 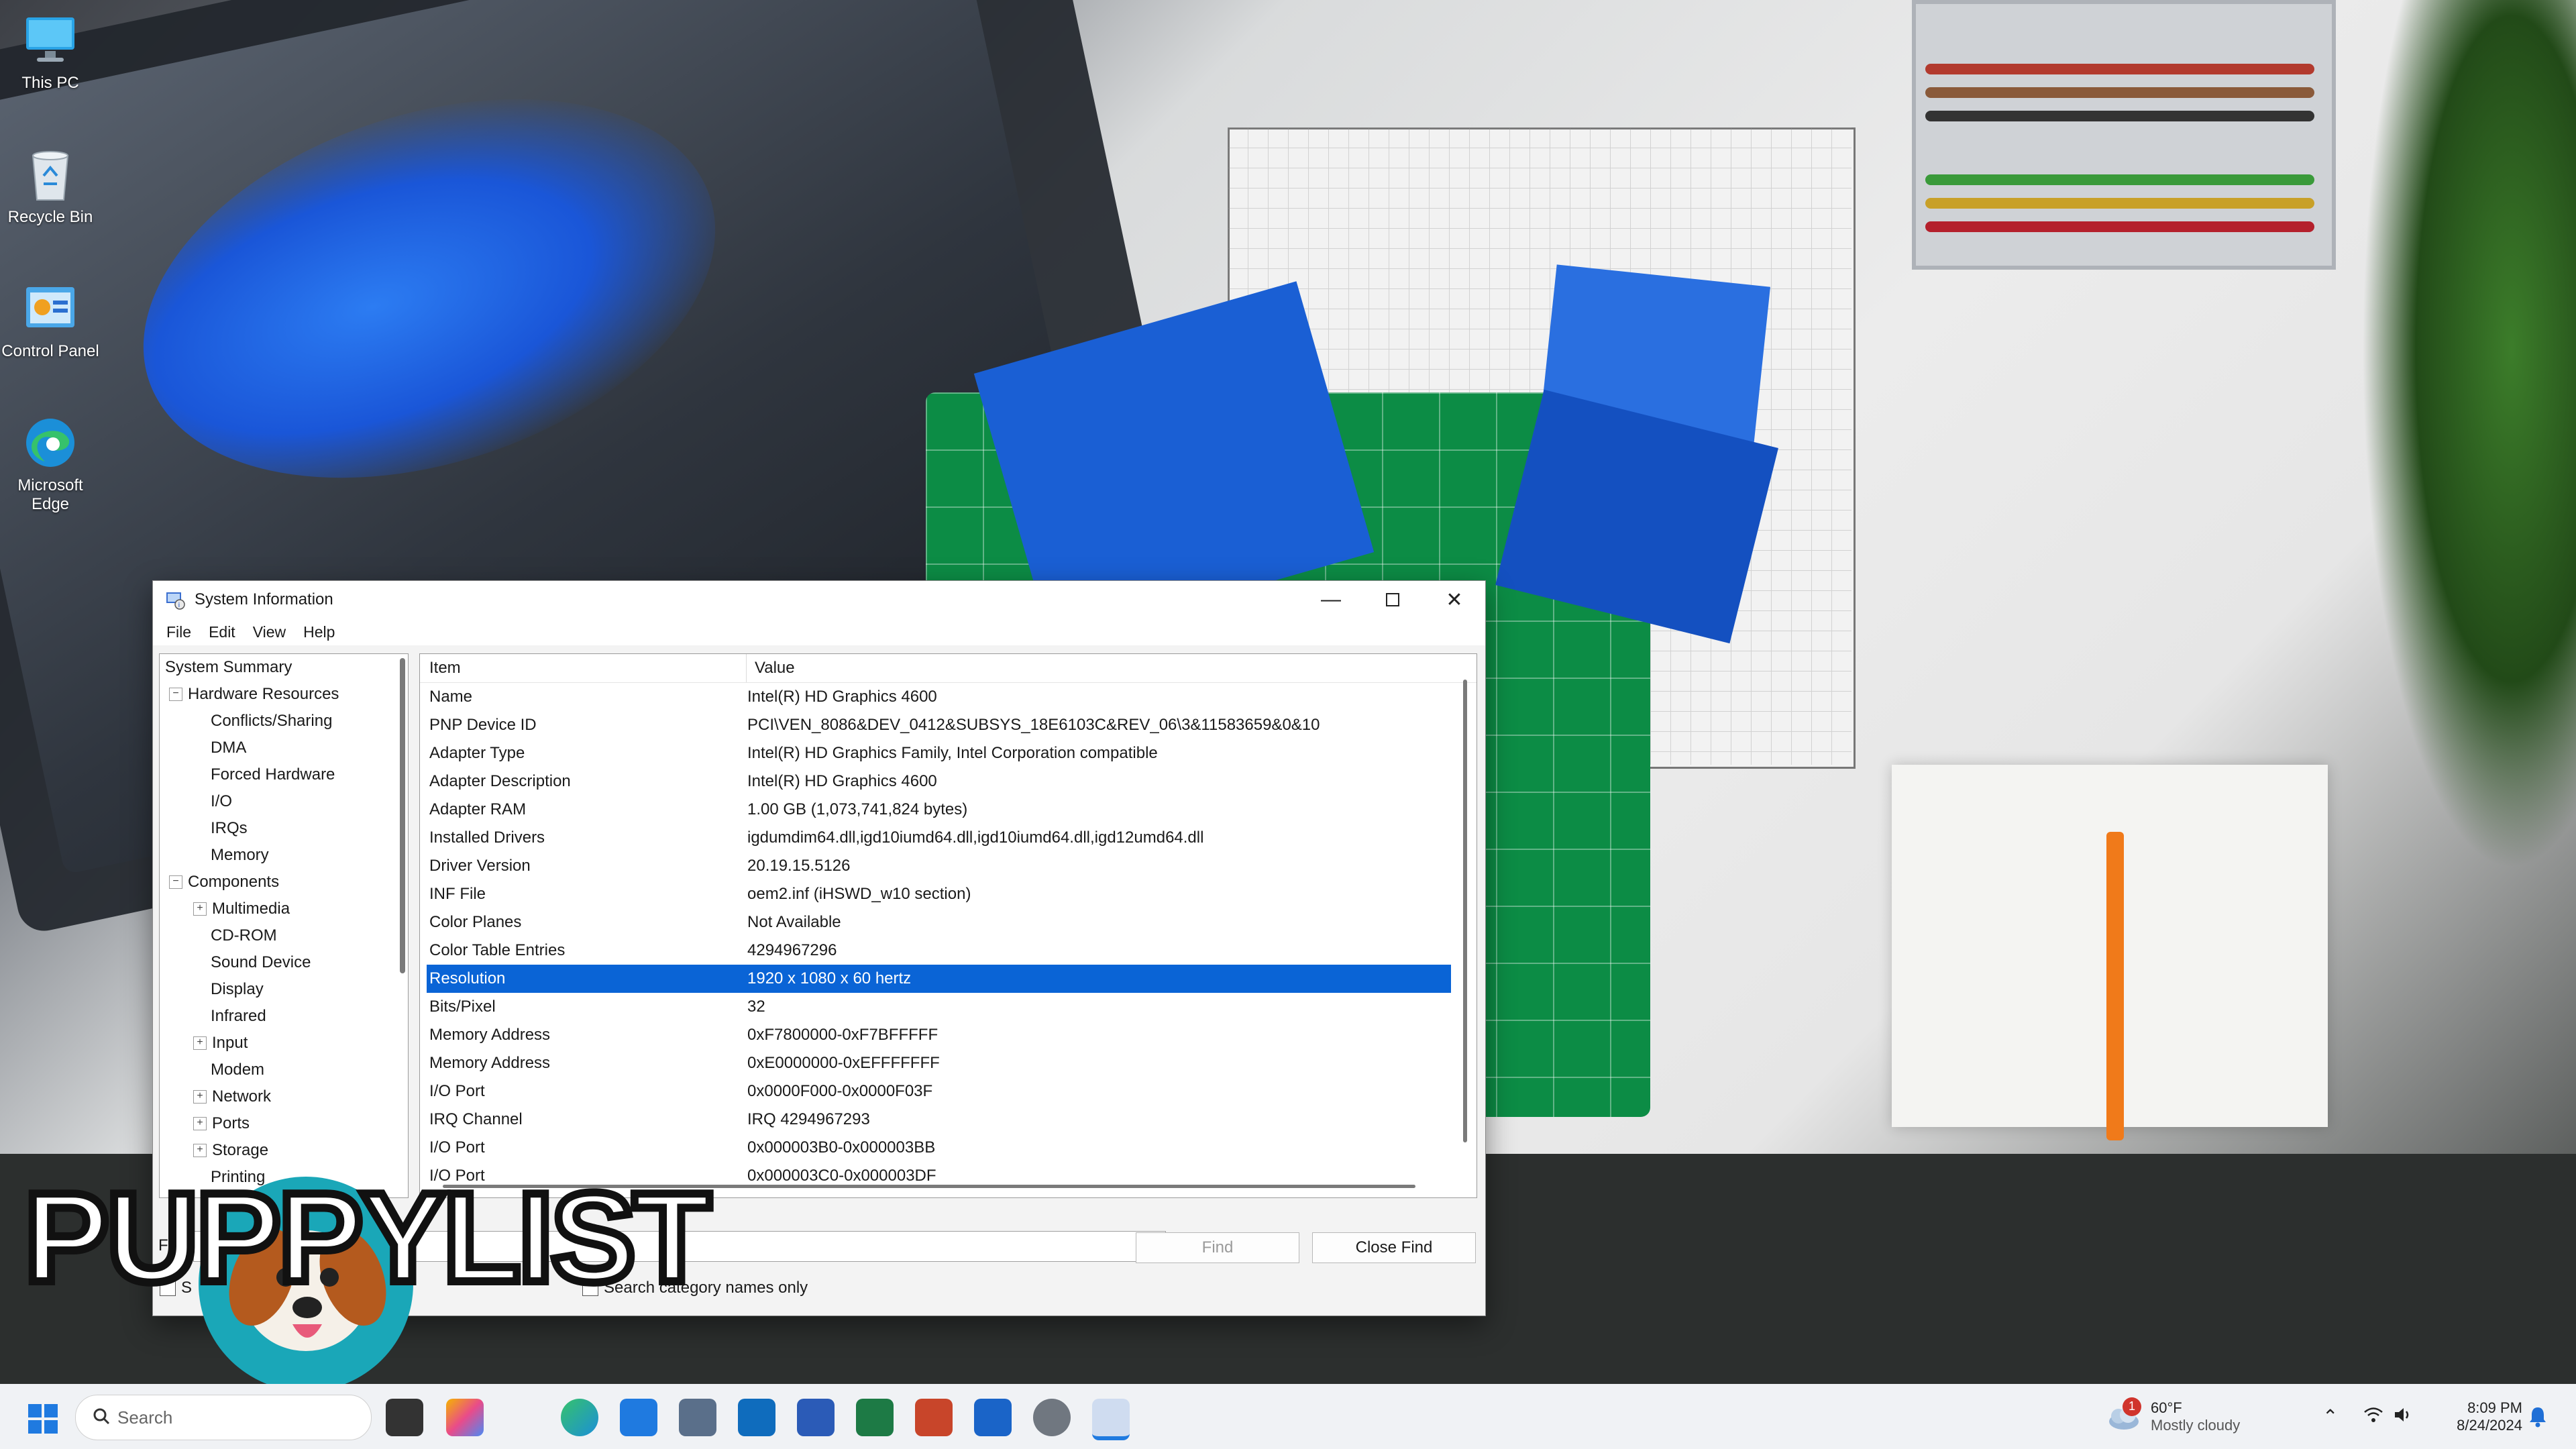 What do you see at coordinates (993, 1417) in the screenshot?
I see `outlook-classic-icon` at bounding box center [993, 1417].